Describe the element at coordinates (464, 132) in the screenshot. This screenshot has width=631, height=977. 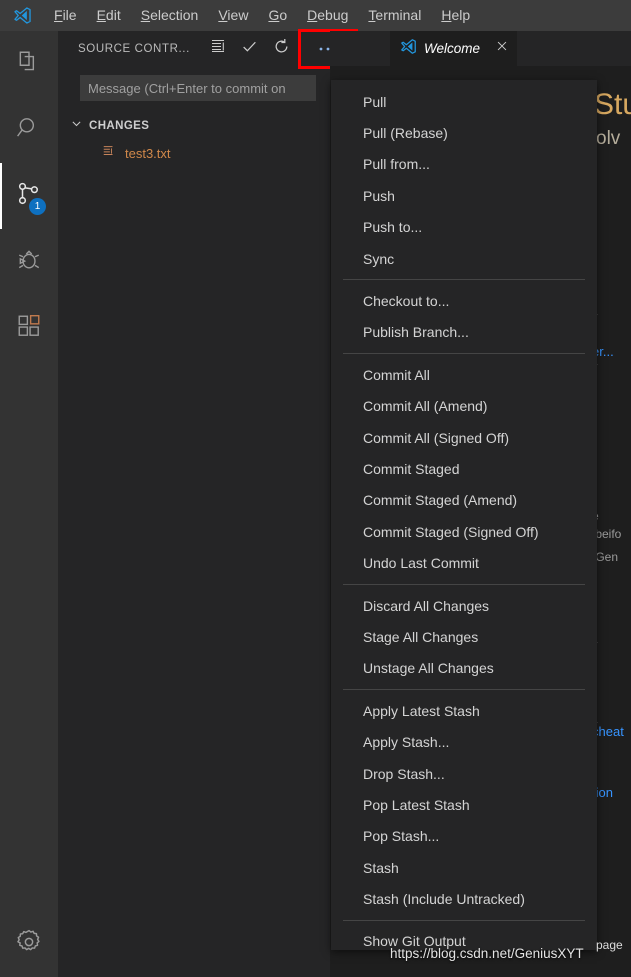
I see `menu-item-pull-rebase: Pull (Rebase)` at that location.